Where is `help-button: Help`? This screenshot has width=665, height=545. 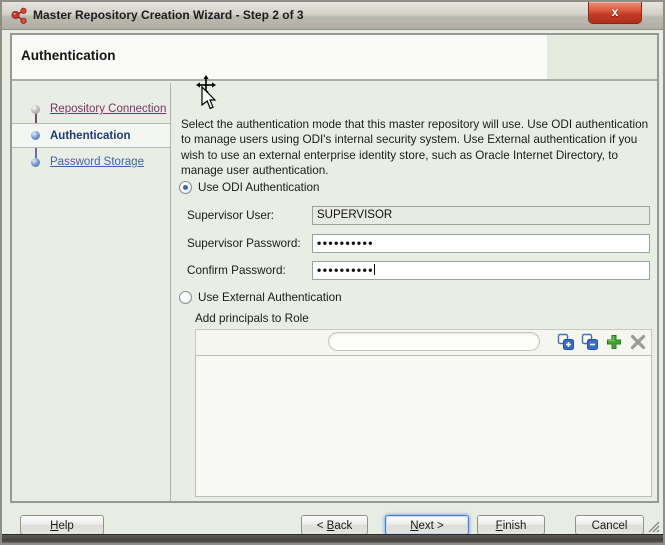
help-button: Help is located at coordinates (62, 525).